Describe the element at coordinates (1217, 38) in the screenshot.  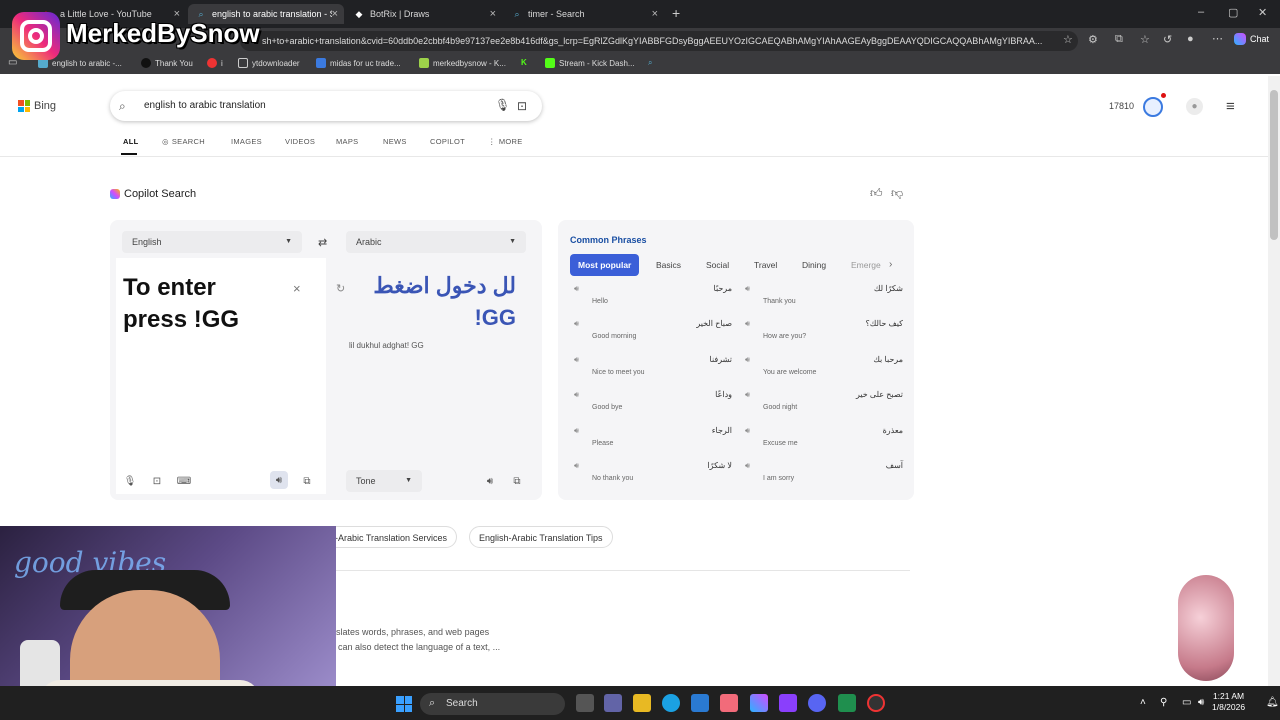
I see `more-menu-icon: ⋯` at that location.